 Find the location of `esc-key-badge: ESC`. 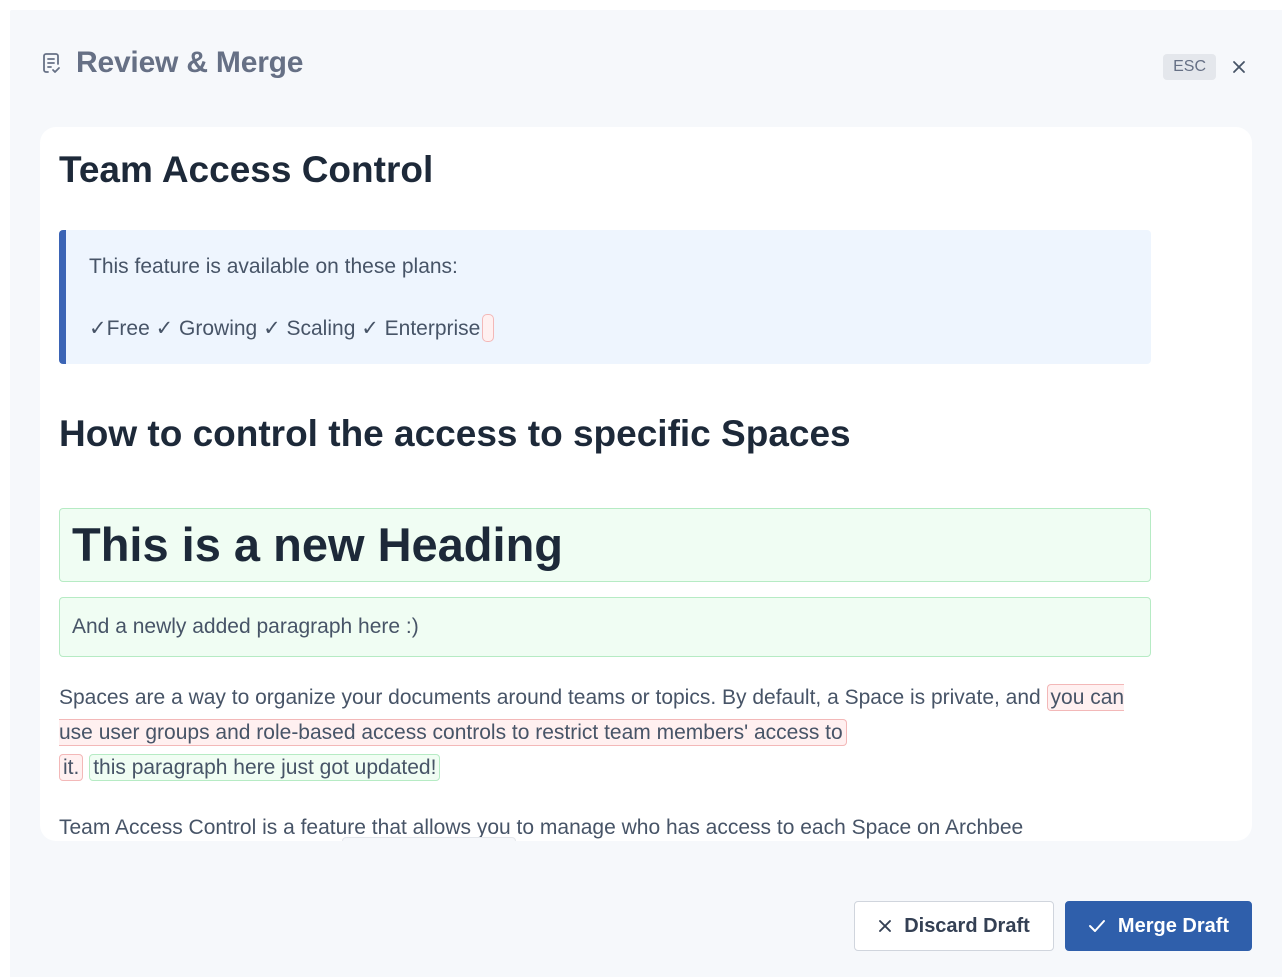

esc-key-badge: ESC is located at coordinates (1189, 67).